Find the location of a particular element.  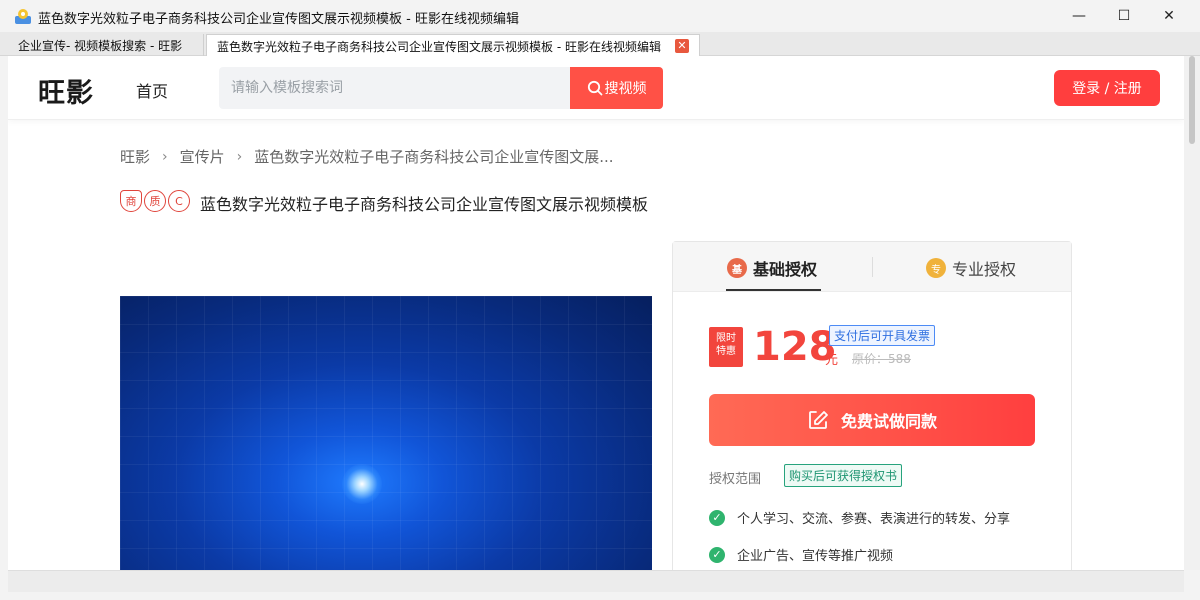

login-register-button: 登录 / 注册 is located at coordinates (1107, 88).